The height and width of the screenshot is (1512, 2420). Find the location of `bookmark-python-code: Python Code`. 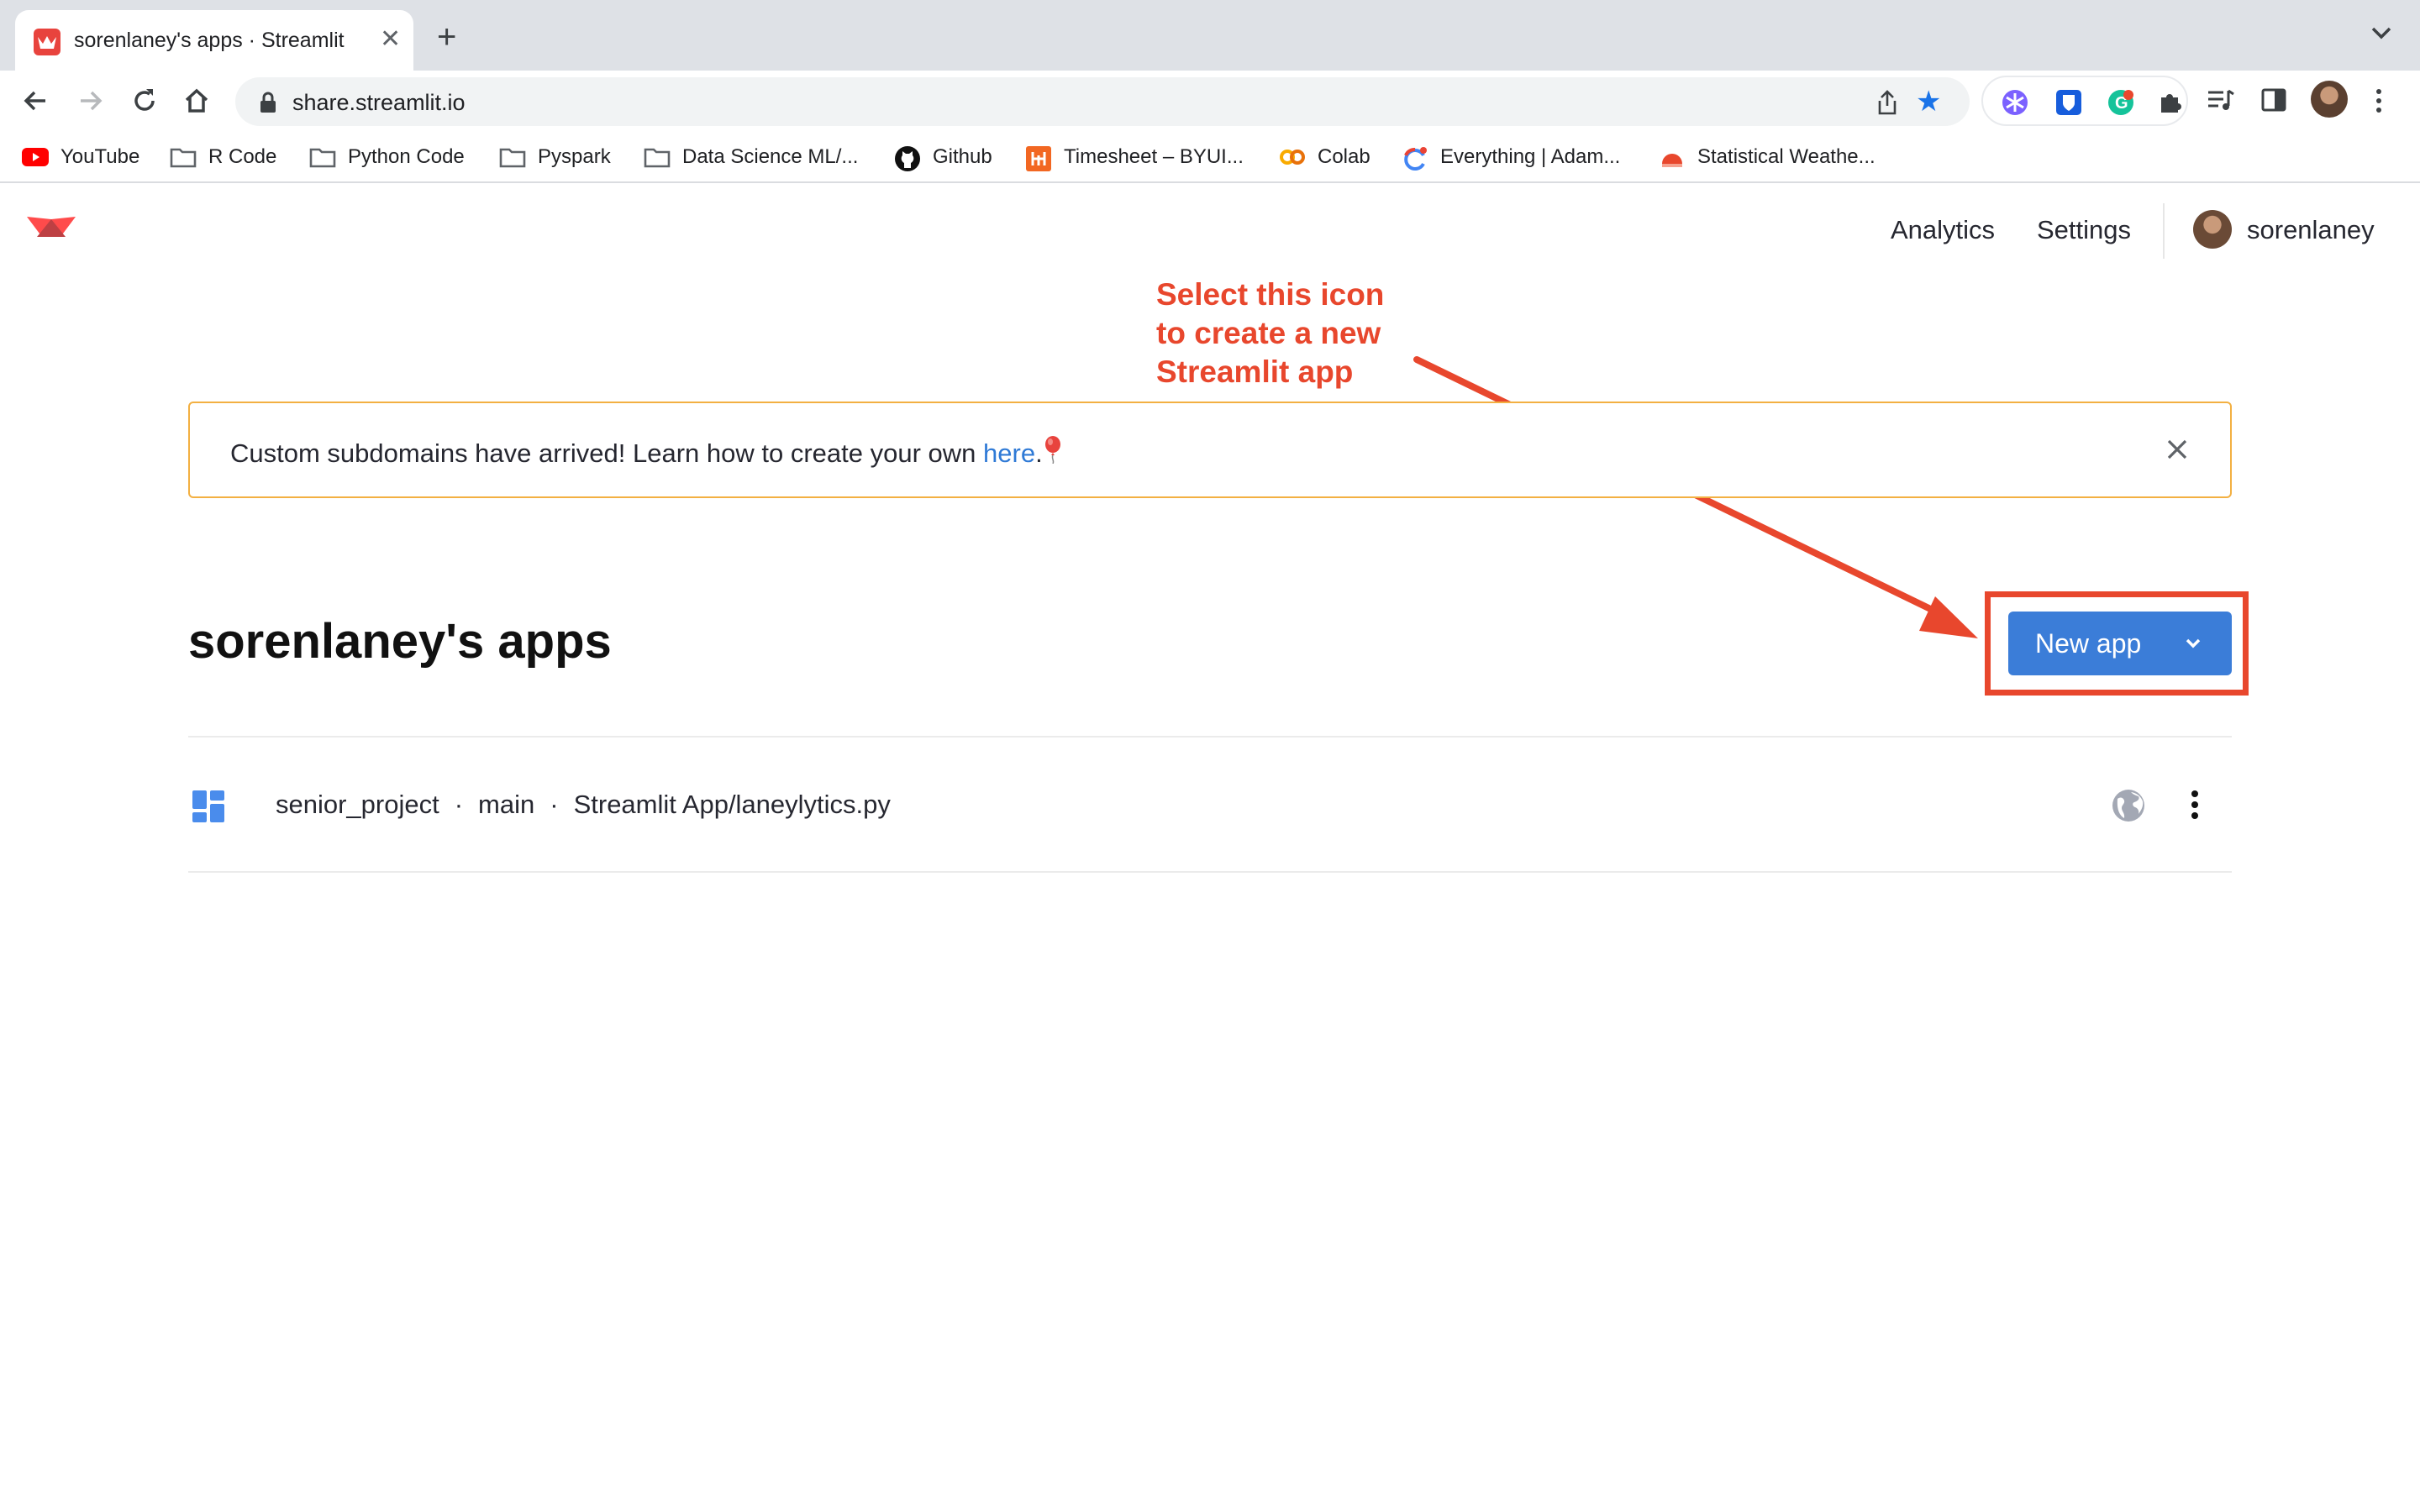

bookmark-python-code: Python Code is located at coordinates (387, 157).